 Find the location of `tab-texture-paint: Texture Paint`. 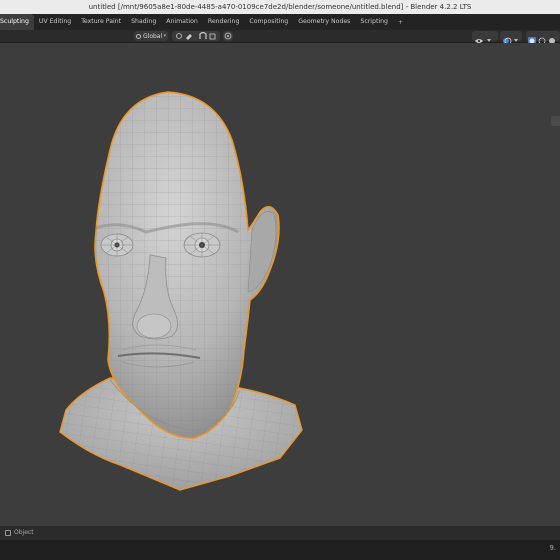

tab-texture-paint: Texture Paint is located at coordinates (101, 22).